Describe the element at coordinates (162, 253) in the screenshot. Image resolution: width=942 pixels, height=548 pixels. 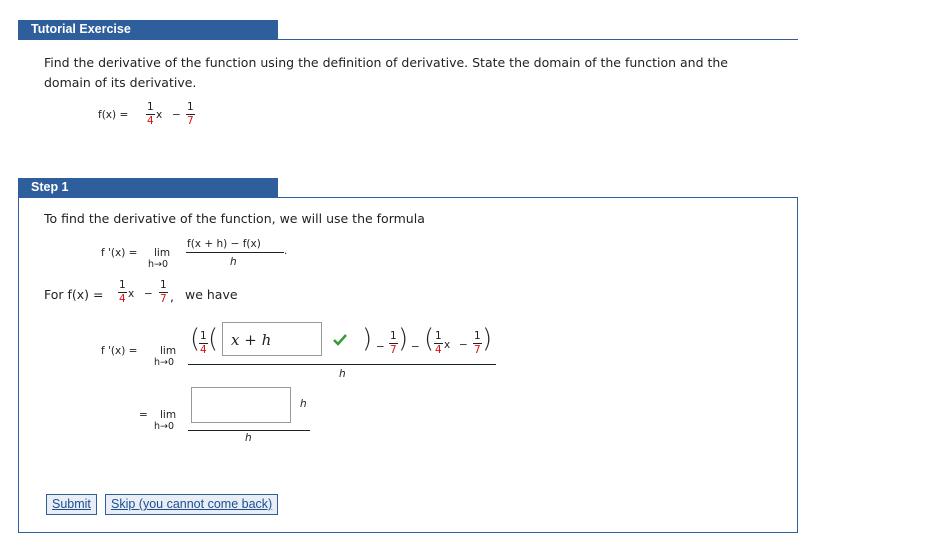
I see `formula-lim: lim` at that location.